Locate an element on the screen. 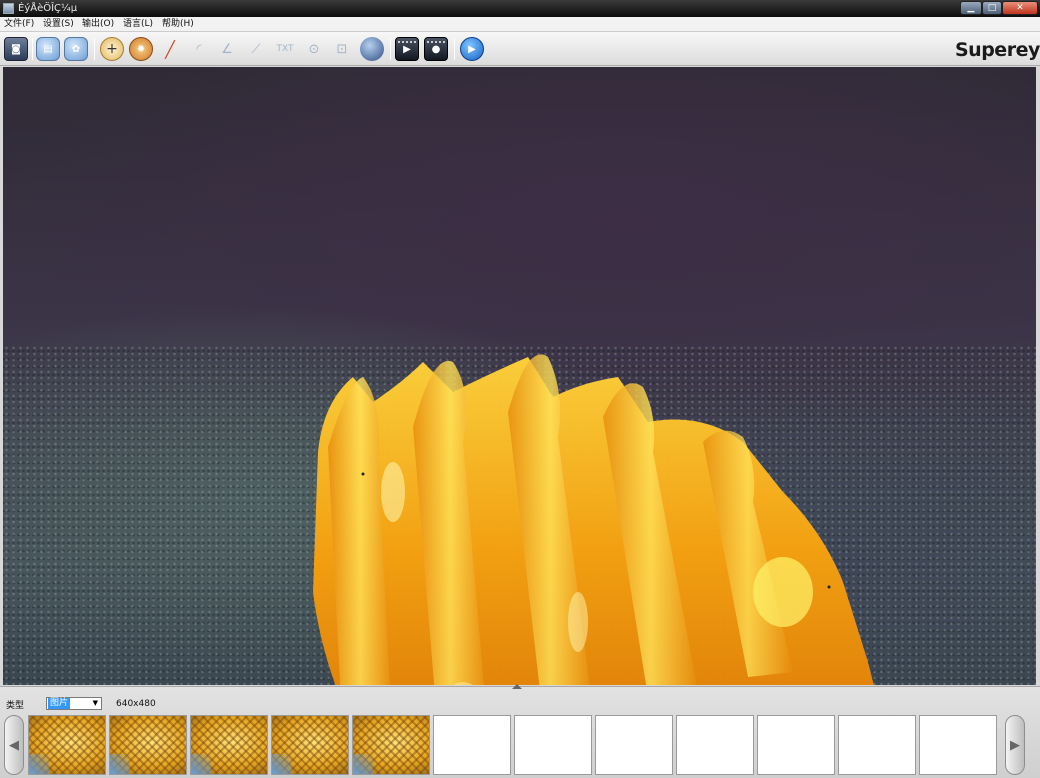 This screenshot has height=778, width=1040. minimize-icon: ▁ is located at coordinates (971, 8).